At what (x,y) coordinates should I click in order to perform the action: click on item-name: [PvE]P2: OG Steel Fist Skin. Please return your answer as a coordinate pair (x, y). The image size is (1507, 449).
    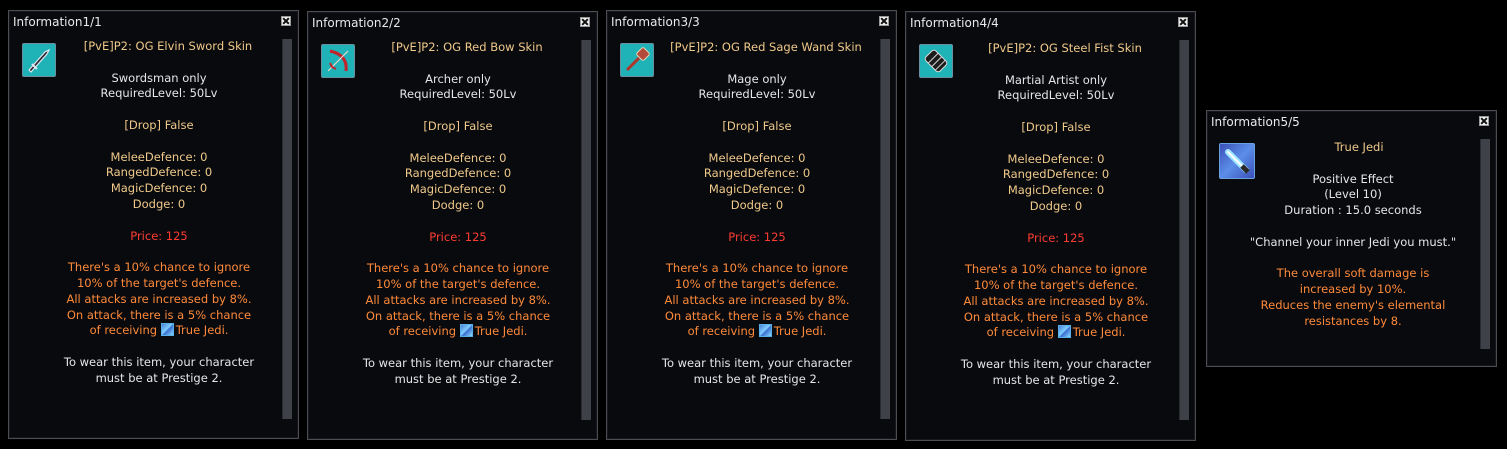
    Looking at the image, I should click on (1065, 48).